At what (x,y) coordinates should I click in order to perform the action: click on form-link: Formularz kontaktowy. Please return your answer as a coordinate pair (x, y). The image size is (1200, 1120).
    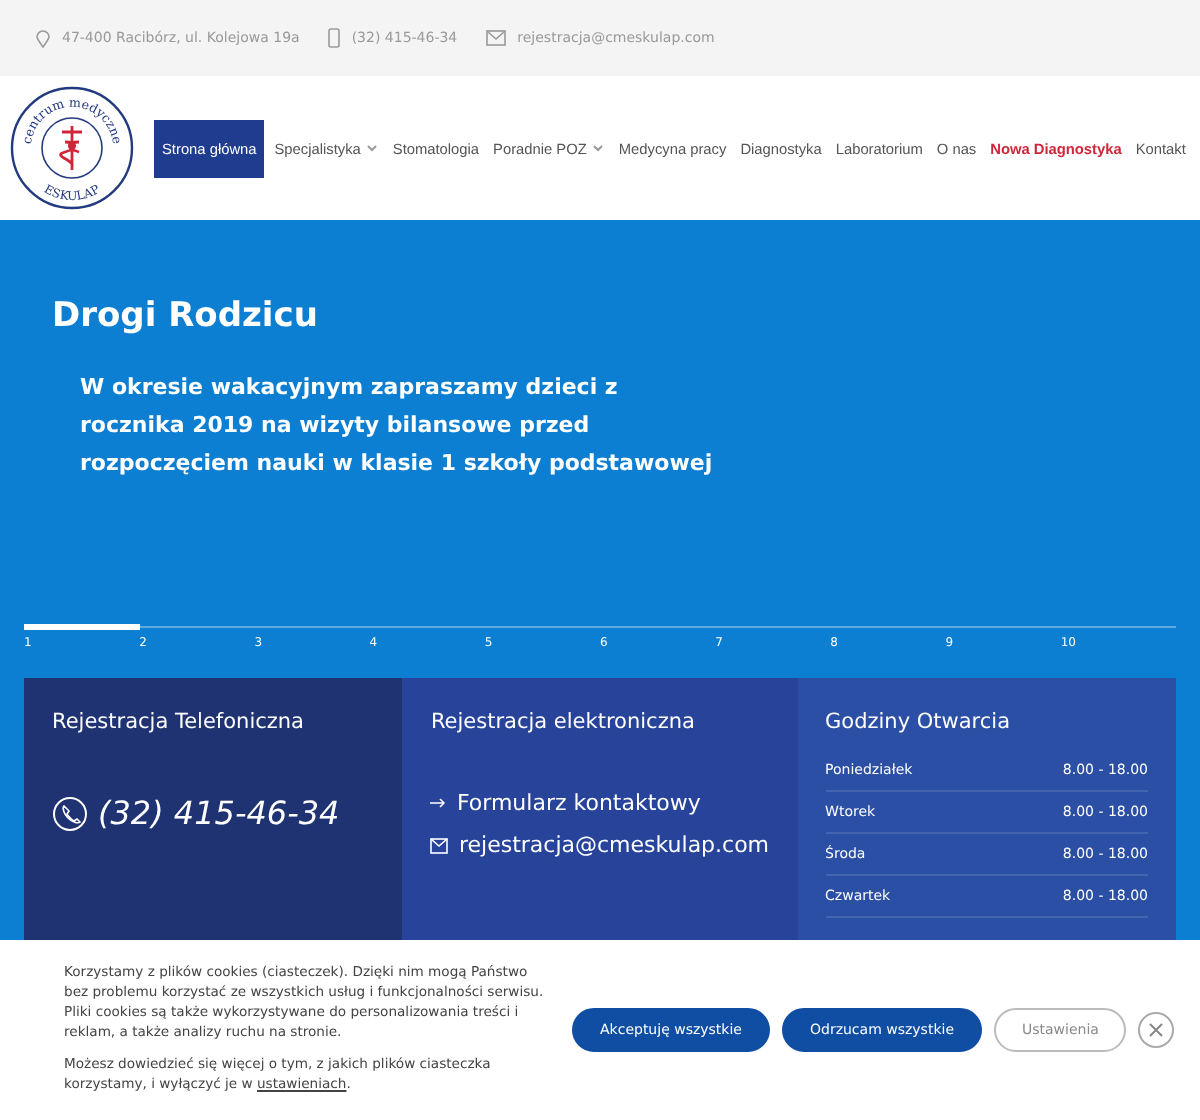
    Looking at the image, I should click on (600, 803).